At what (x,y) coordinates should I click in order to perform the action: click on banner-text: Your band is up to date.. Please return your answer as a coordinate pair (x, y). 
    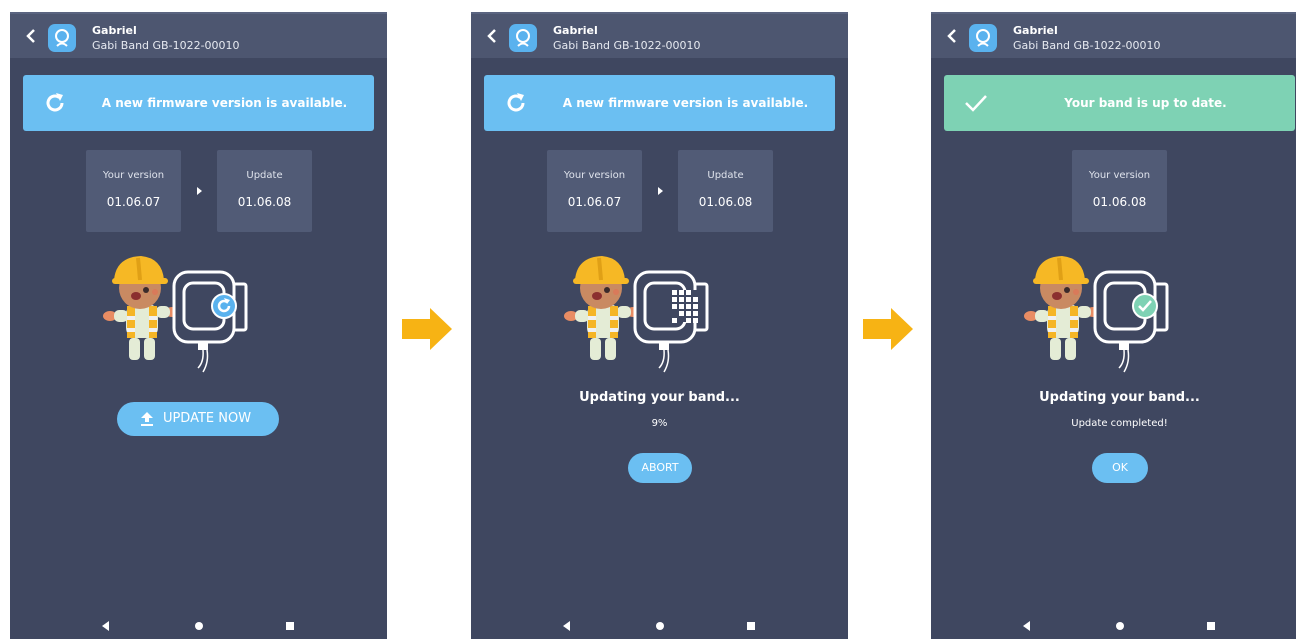
    Looking at the image, I should click on (1145, 103).